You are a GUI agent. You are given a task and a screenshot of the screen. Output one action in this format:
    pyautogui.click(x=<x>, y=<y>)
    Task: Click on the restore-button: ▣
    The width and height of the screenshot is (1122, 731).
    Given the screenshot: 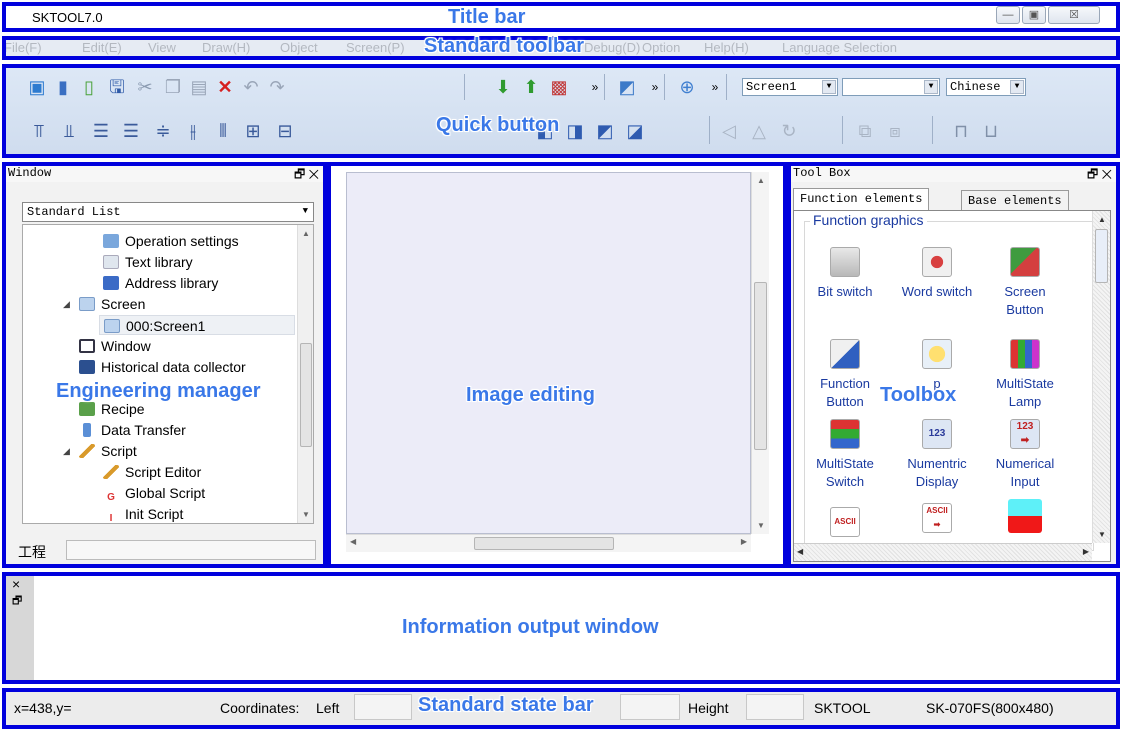 What is the action you would take?
    pyautogui.click(x=1034, y=15)
    